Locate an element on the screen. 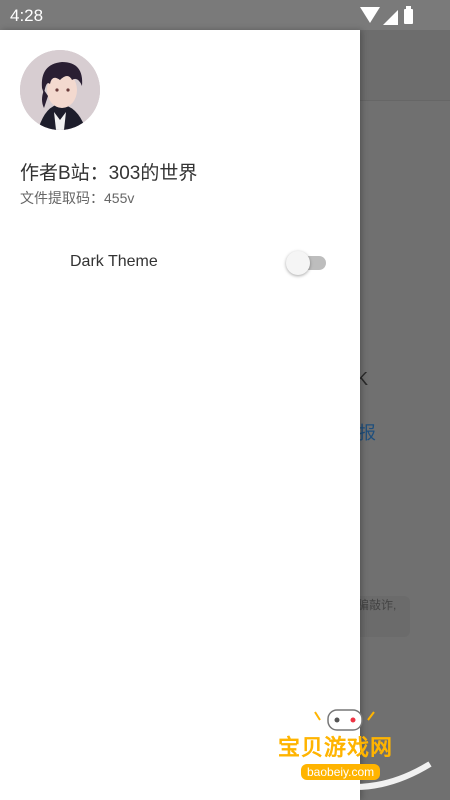 The width and height of the screenshot is (450, 800). author-name: 作者B站：303的世界 is located at coordinates (109, 173).